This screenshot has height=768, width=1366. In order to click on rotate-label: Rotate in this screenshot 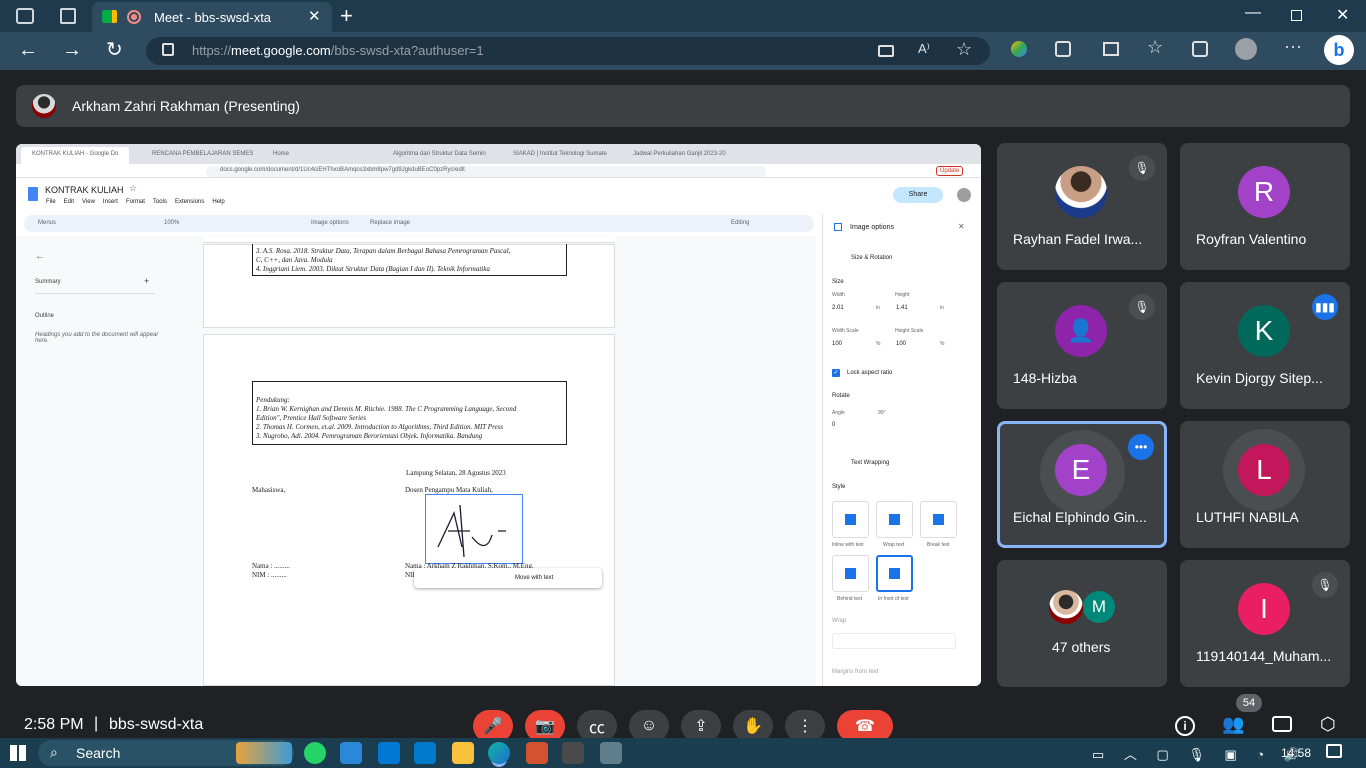, I will do `click(841, 396)`.